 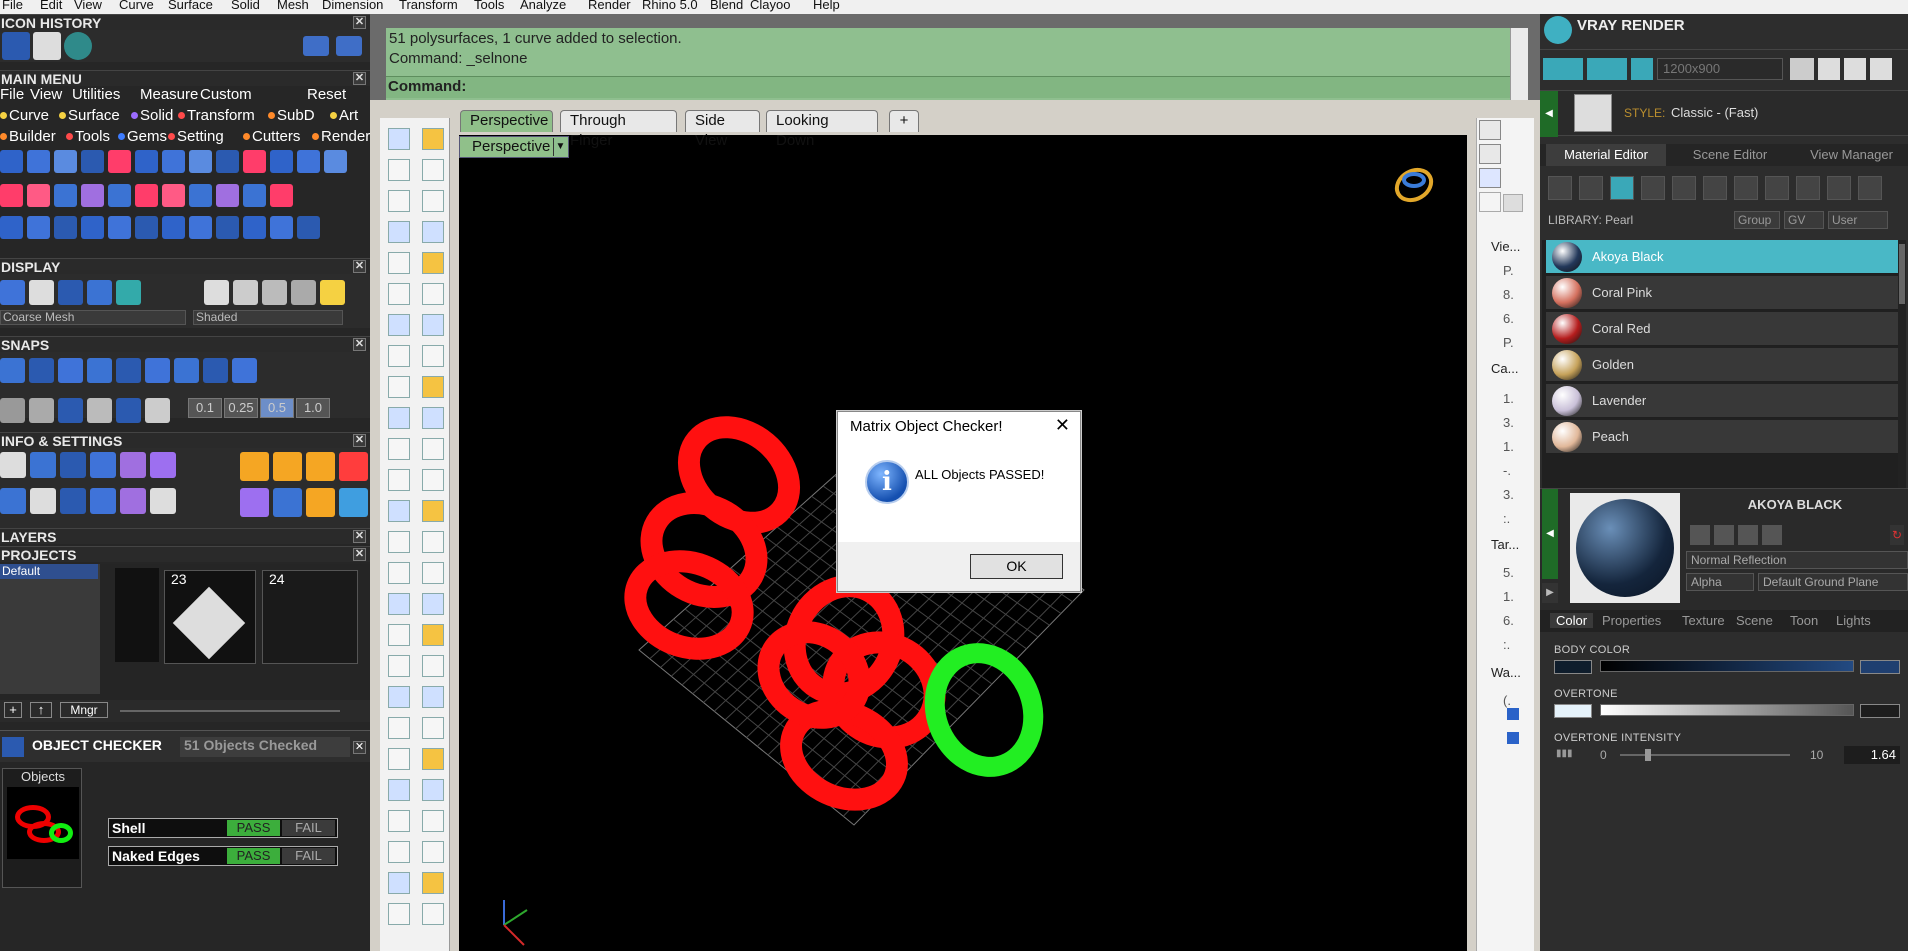 I want to click on gv-toggle: GV, so click(x=1804, y=220).